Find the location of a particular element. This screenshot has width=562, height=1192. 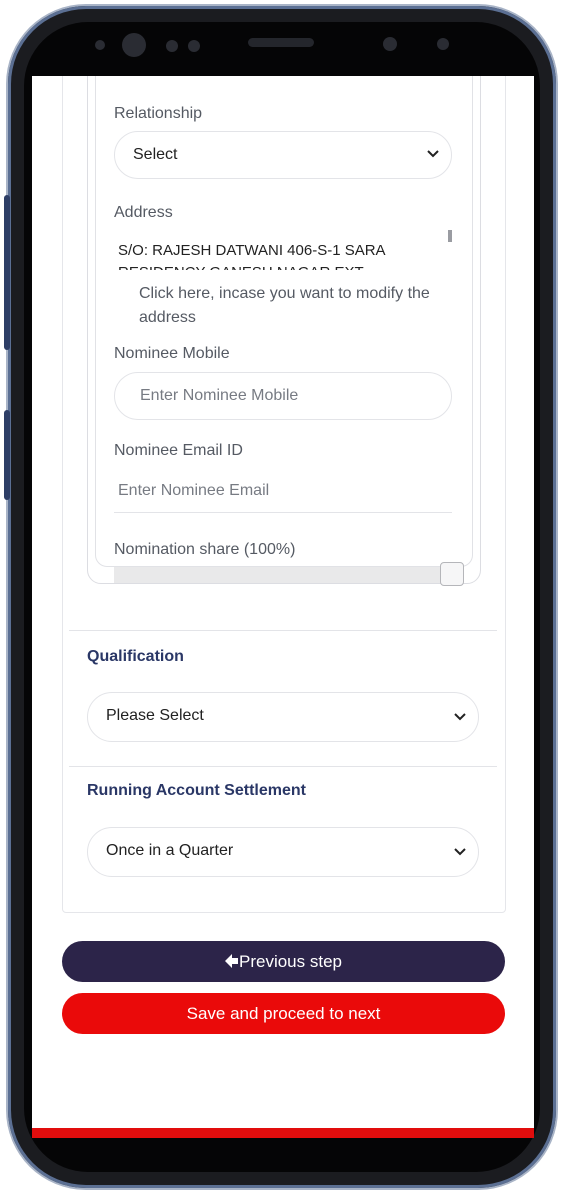

settlement-select-value: Once in a Quarter is located at coordinates (170, 850).